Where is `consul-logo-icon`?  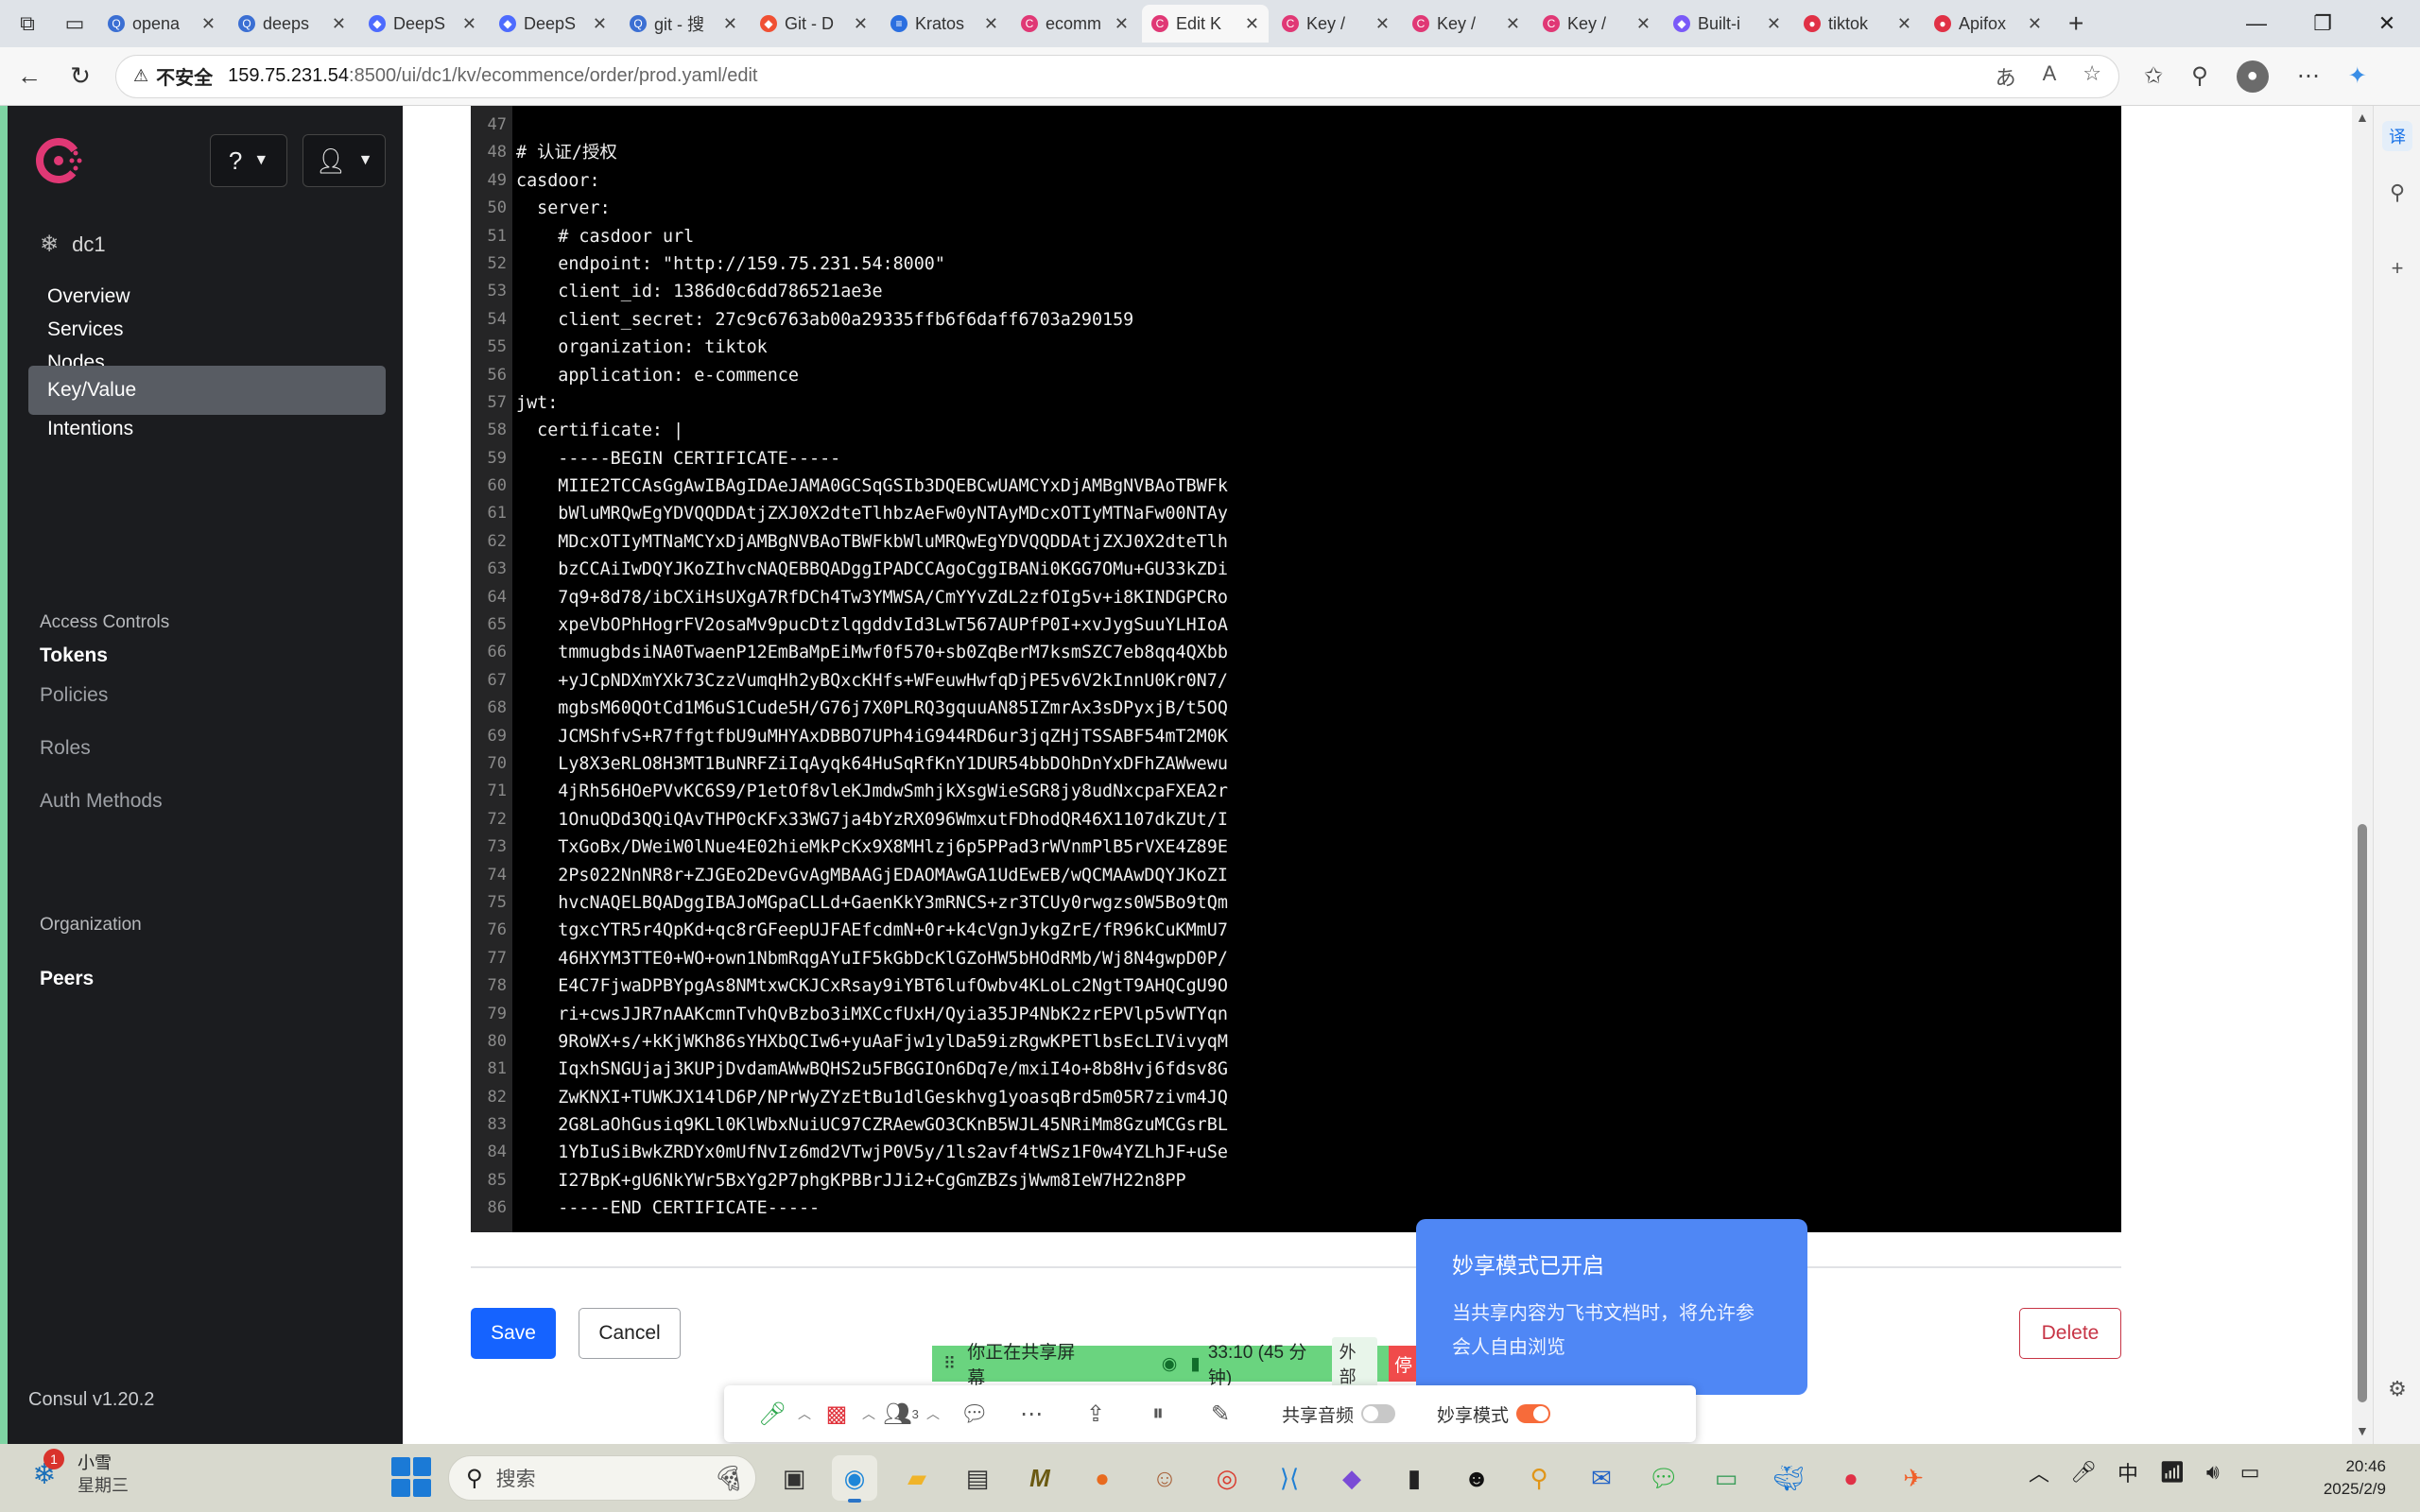
consul-logo-icon is located at coordinates (60, 160).